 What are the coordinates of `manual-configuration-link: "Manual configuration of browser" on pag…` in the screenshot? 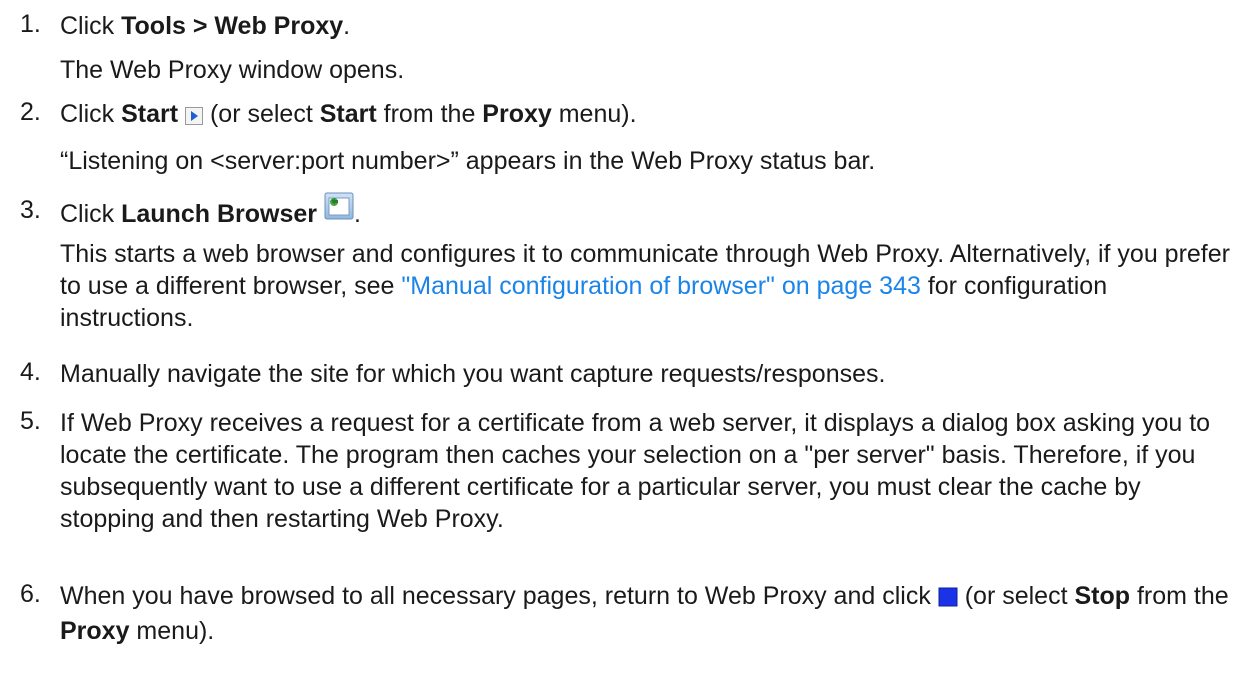 It's located at (660, 286).